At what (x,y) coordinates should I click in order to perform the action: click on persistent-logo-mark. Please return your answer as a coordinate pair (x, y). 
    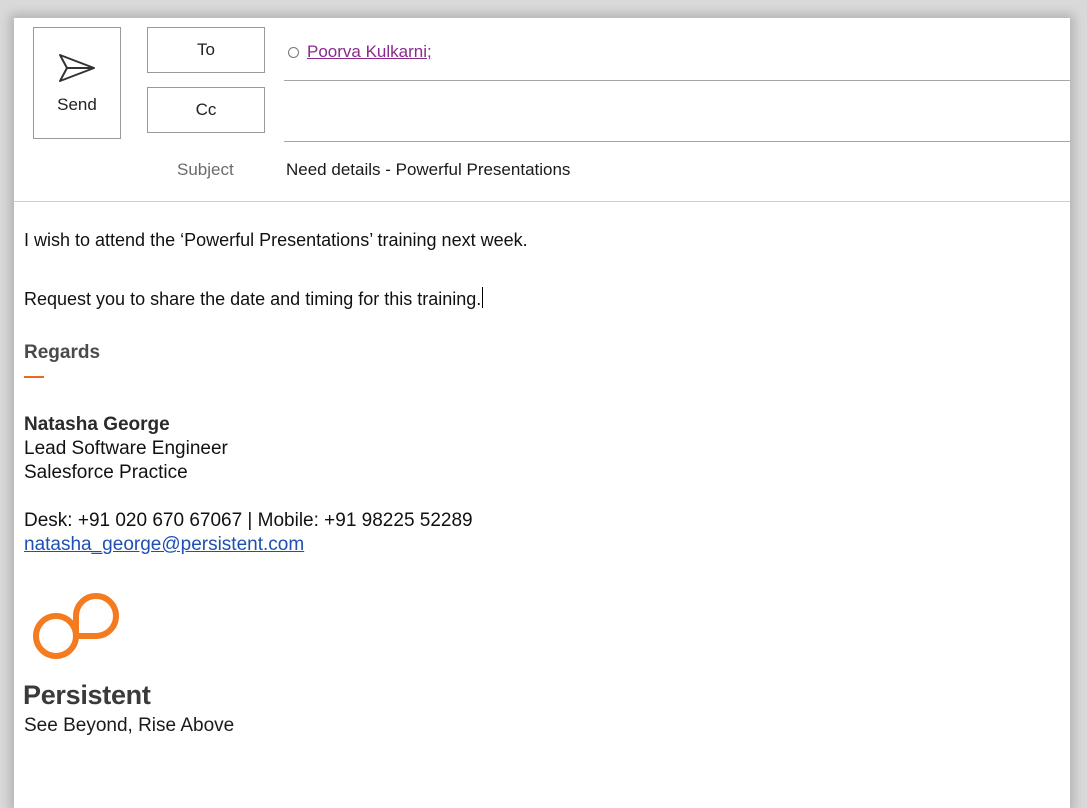
    Looking at the image, I should click on (76, 626).